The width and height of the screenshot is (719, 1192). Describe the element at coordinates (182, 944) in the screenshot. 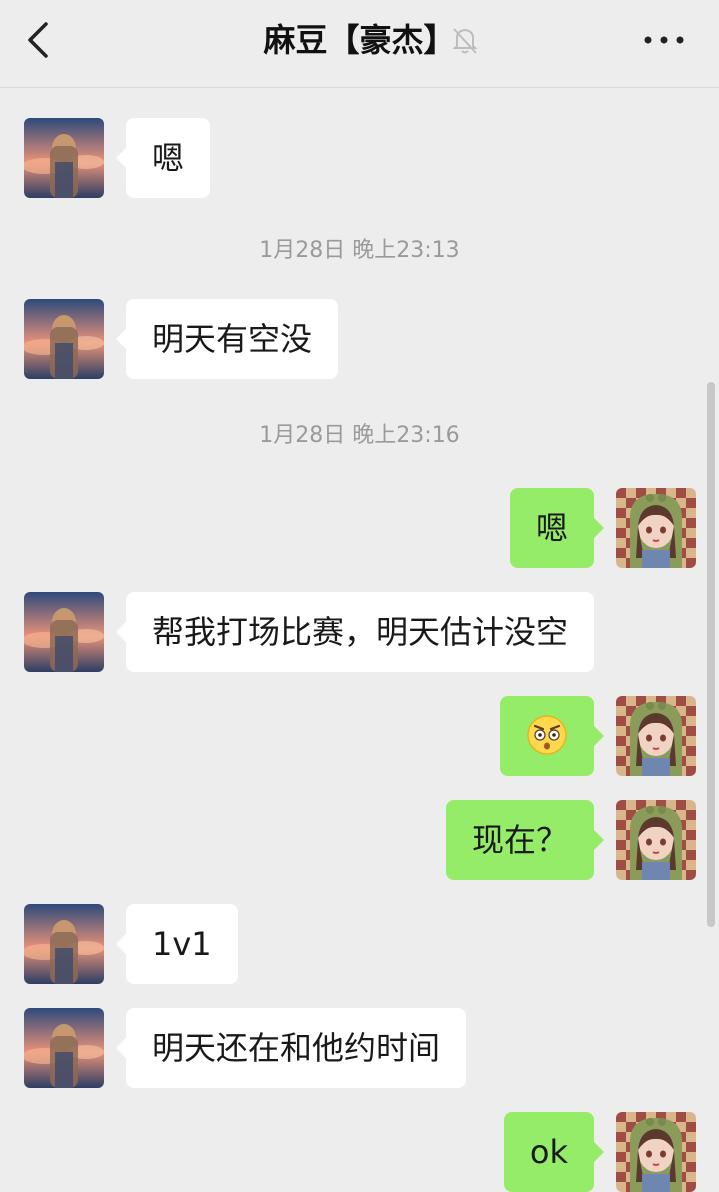

I see `message-text: 1v1` at that location.